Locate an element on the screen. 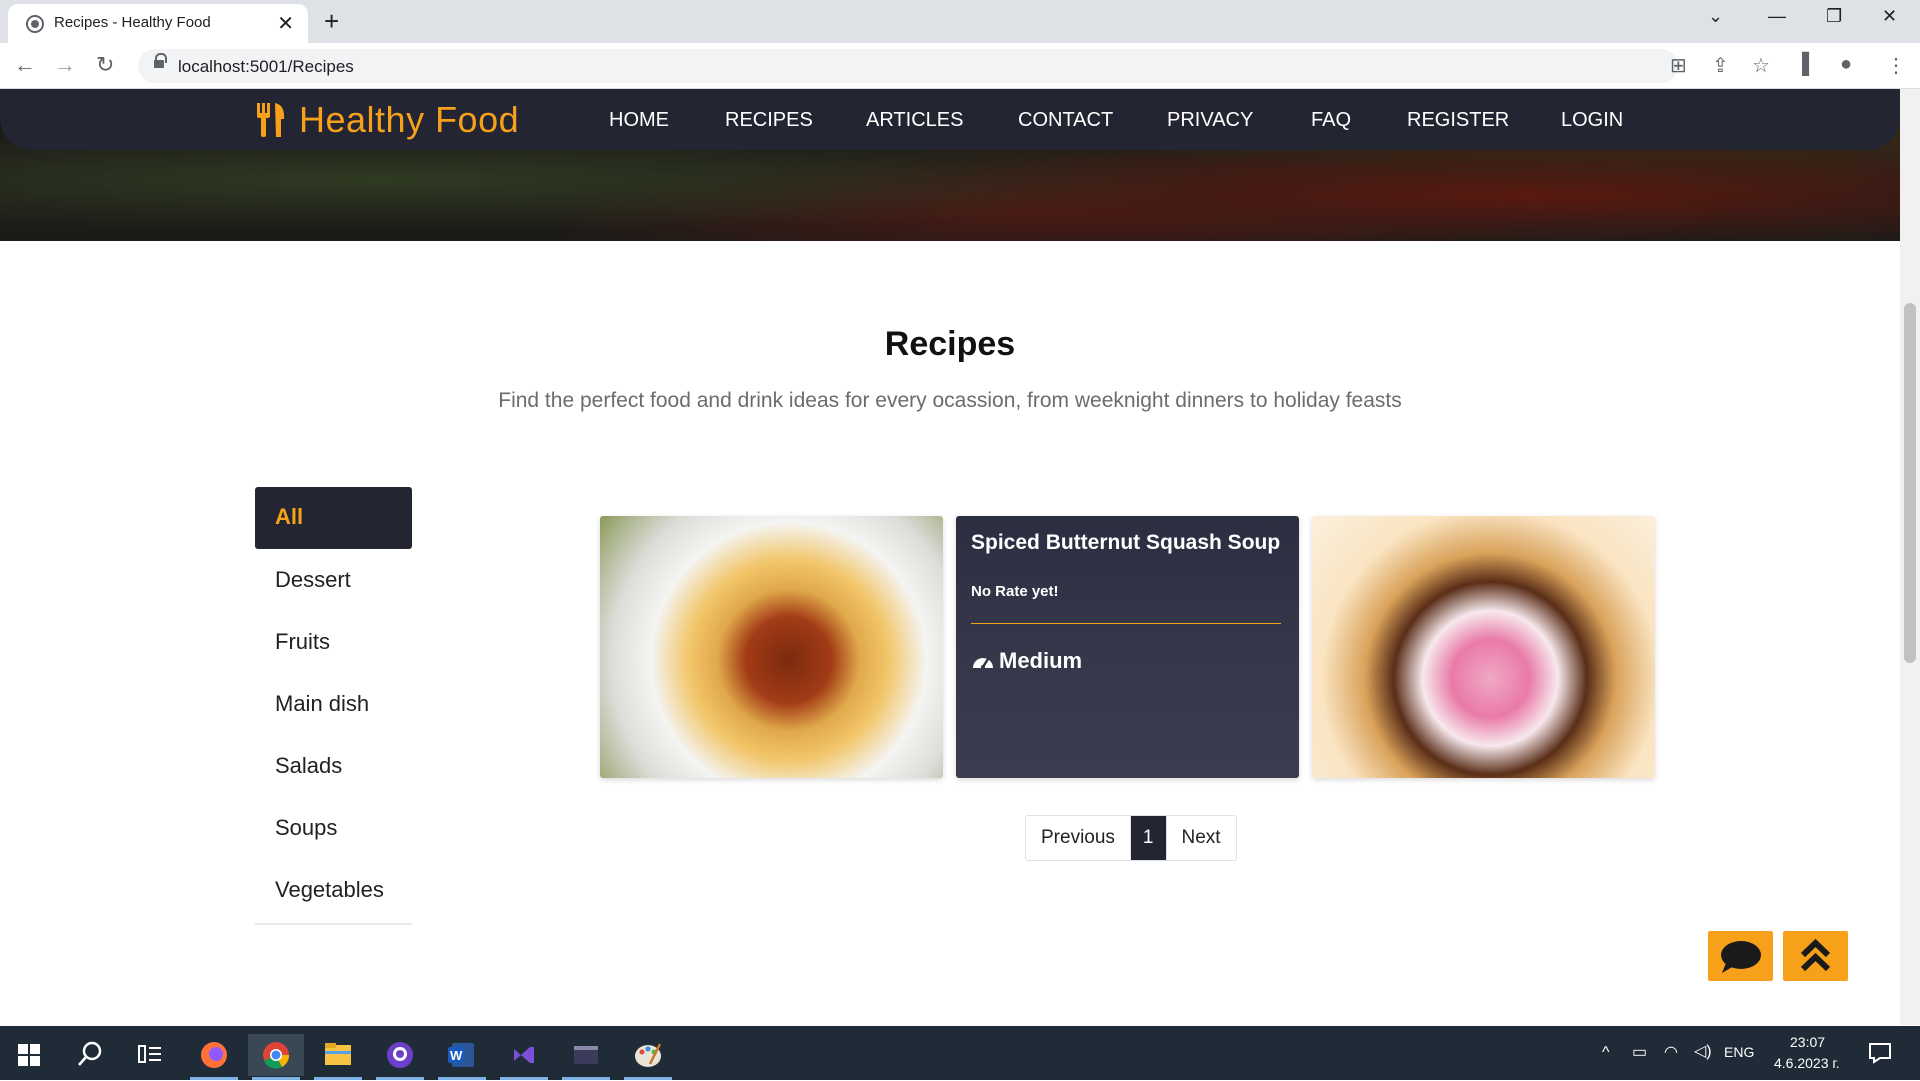 The width and height of the screenshot is (1920, 1081). category-all: All is located at coordinates (333, 518).